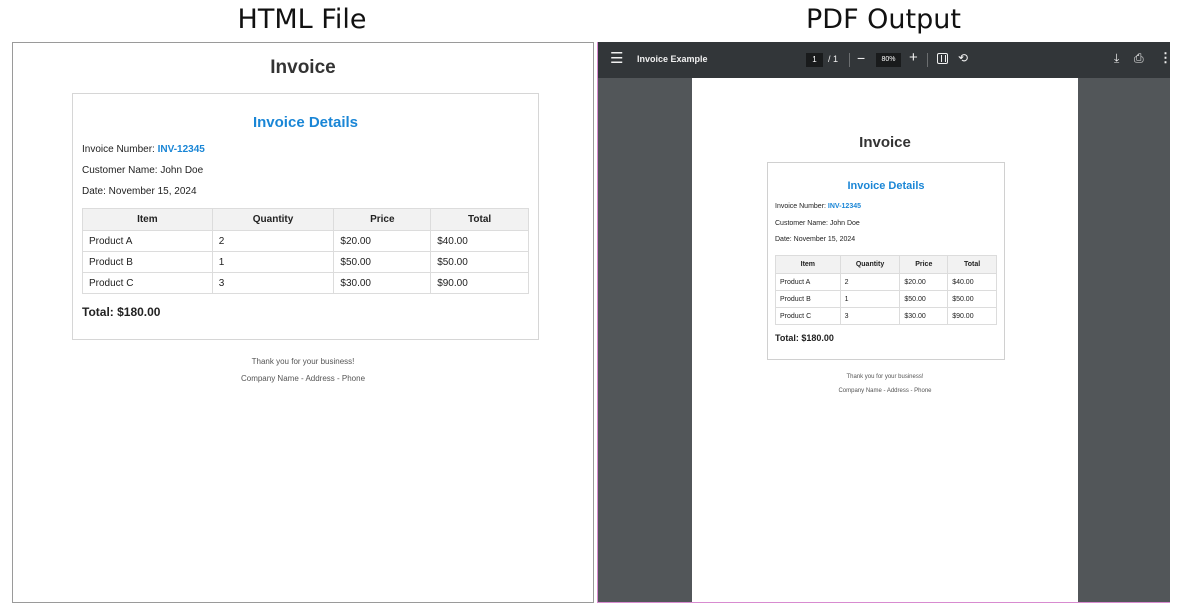  Describe the element at coordinates (302, 19) in the screenshot. I see `html-file-heading: HTML File` at that location.